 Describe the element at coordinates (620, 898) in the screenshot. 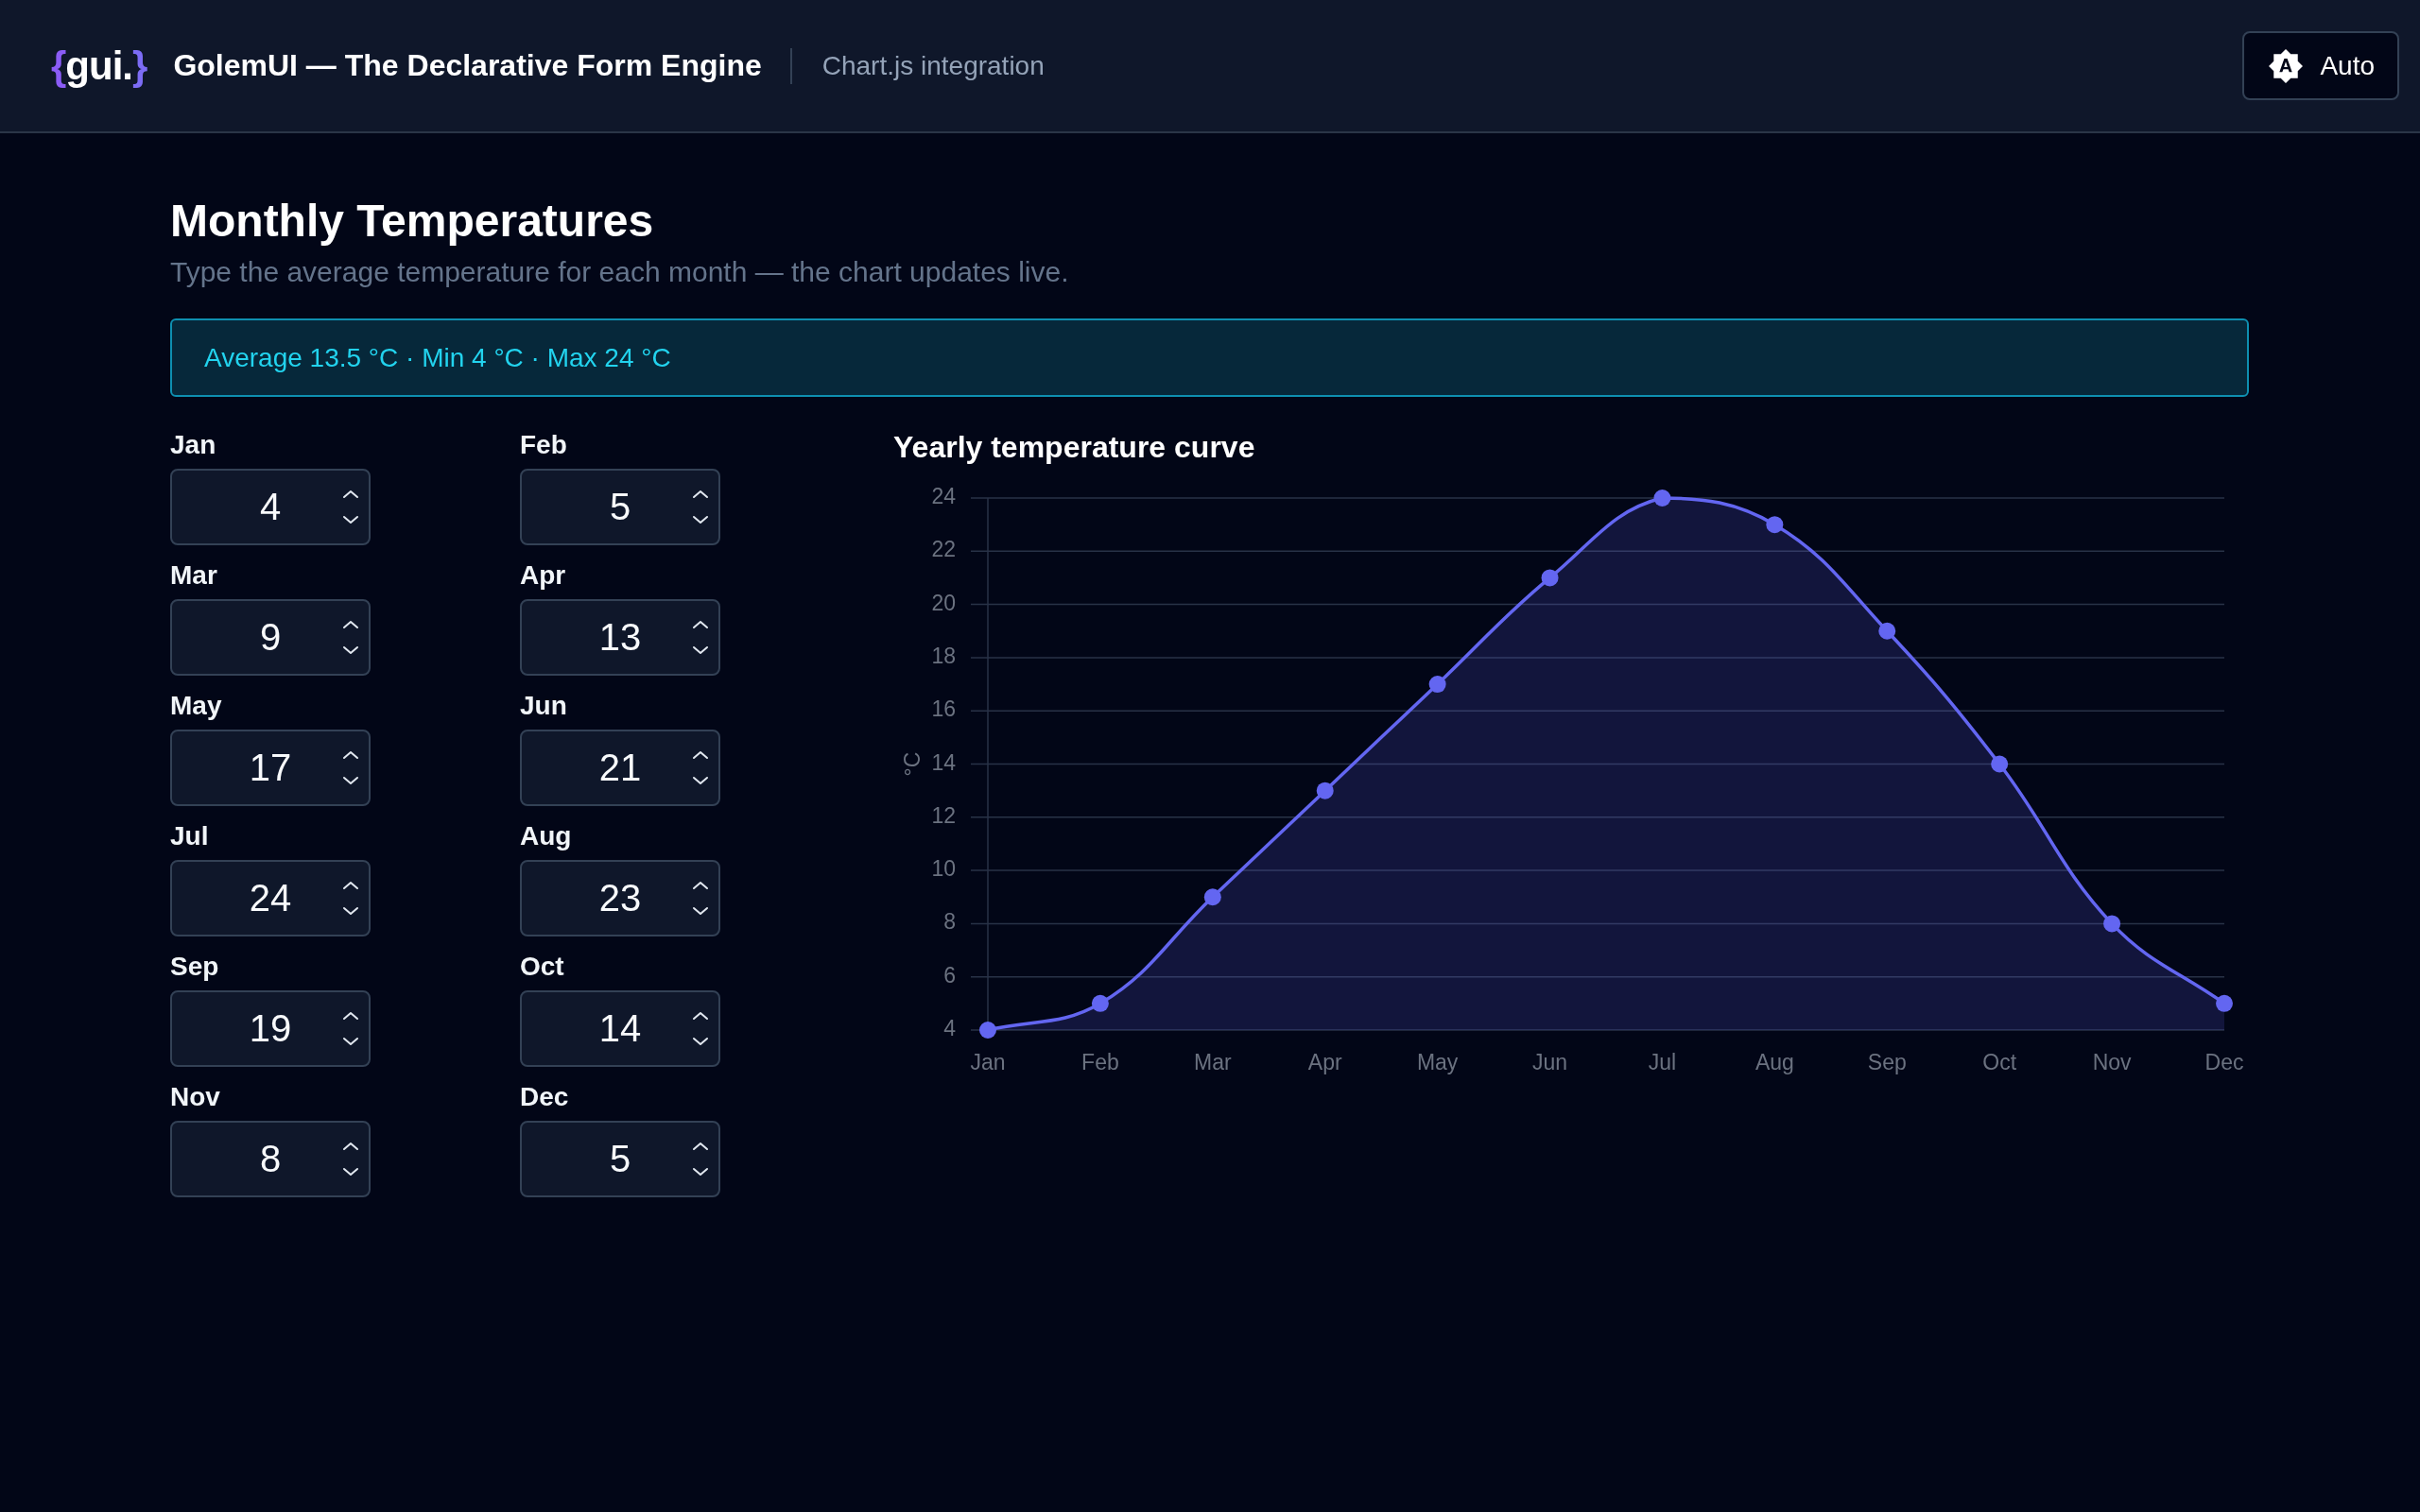

I see `number-input: 23` at that location.